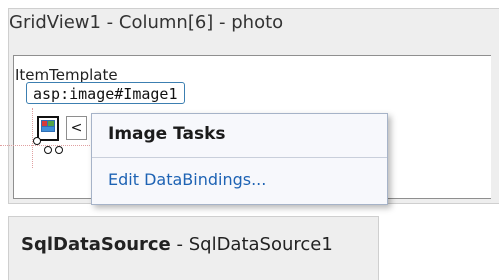  Describe the element at coordinates (96, 244) in the screenshot. I see `sqldatasource-type-label: SqlDataSource` at that location.